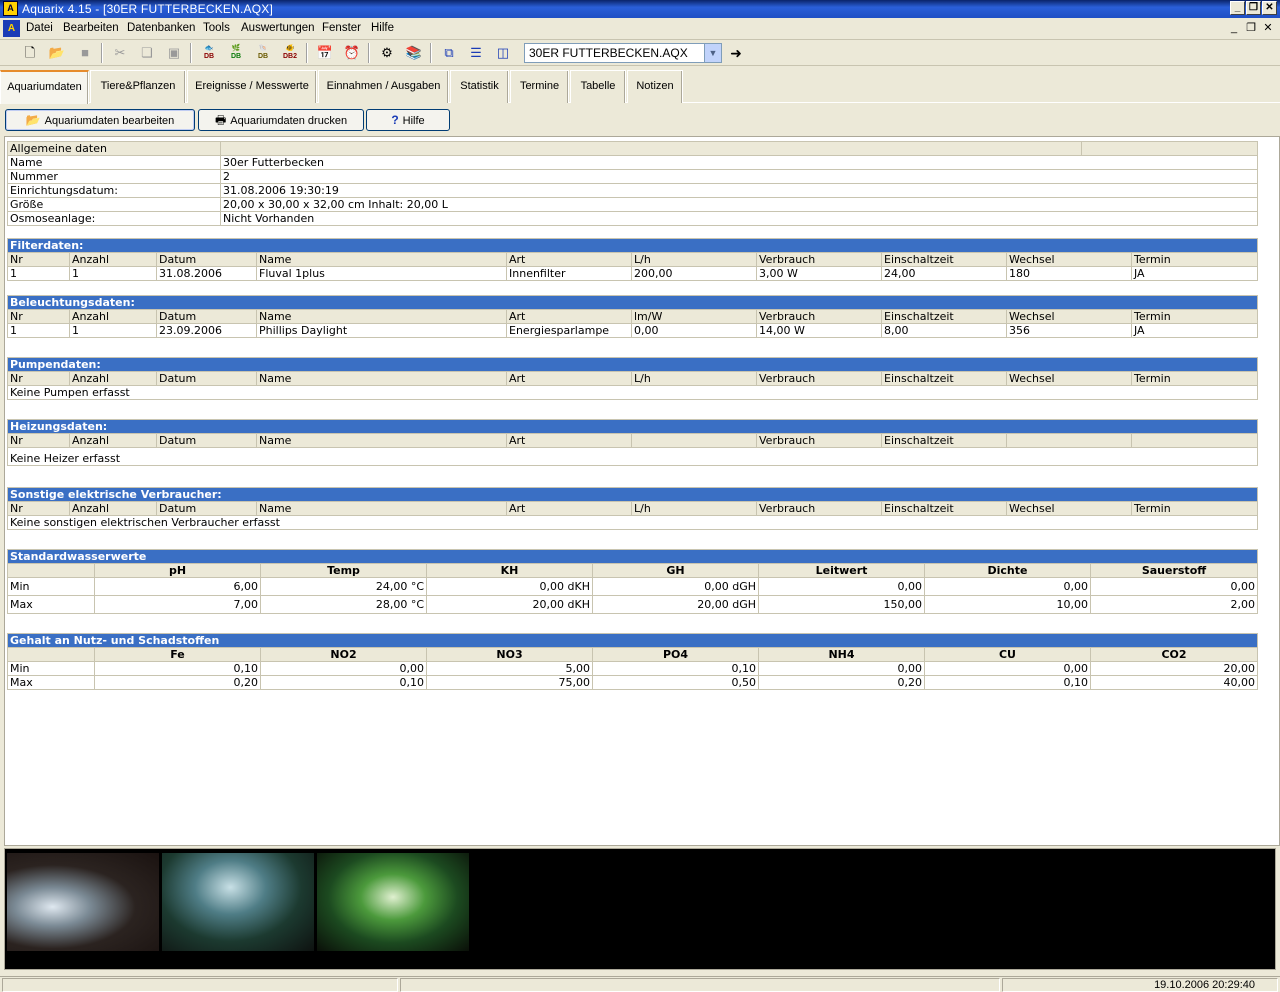 Image resolution: width=1280 pixels, height=992 pixels. I want to click on table-cell: 24,00 °C, so click(343, 586).